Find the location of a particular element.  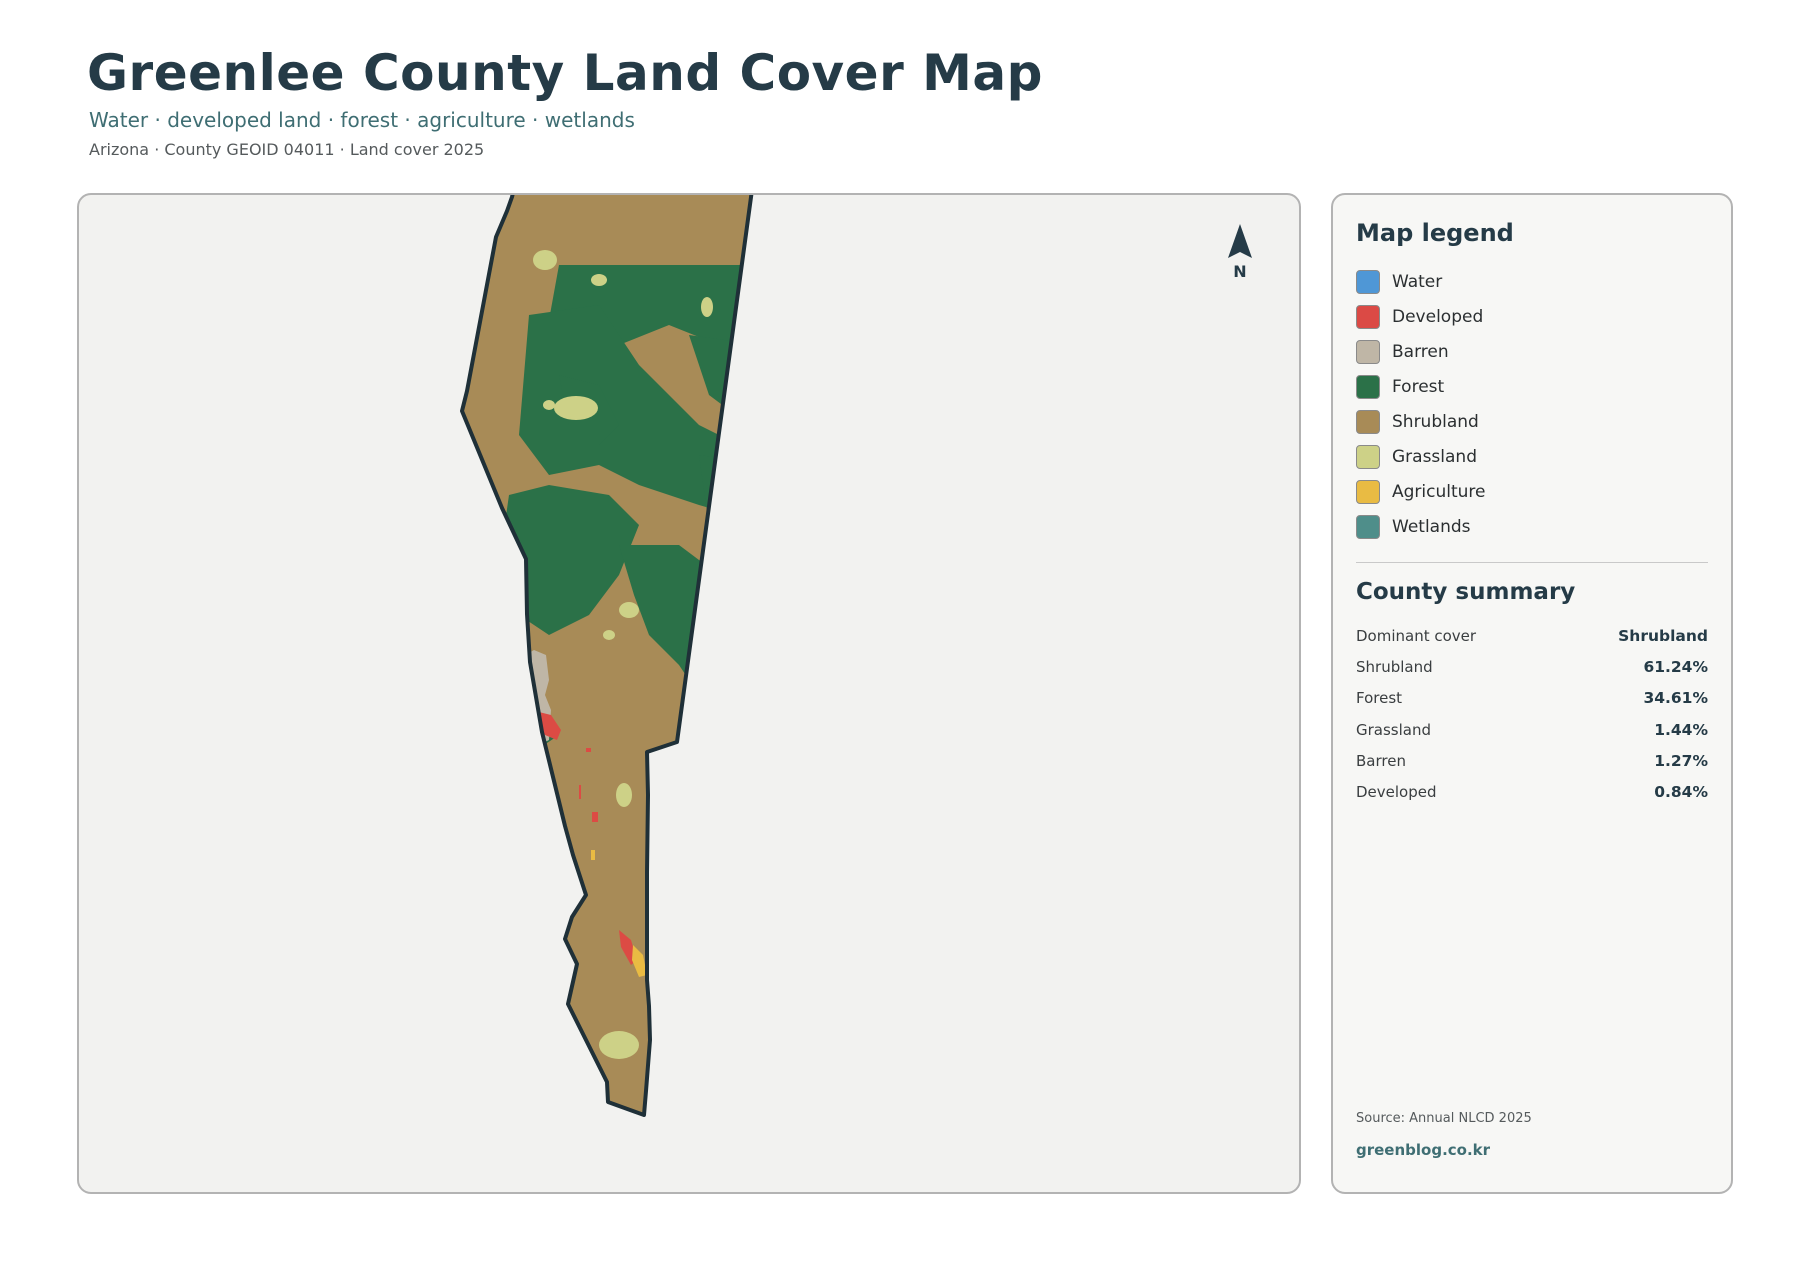

summary-label: Grassland is located at coordinates (1393, 729).